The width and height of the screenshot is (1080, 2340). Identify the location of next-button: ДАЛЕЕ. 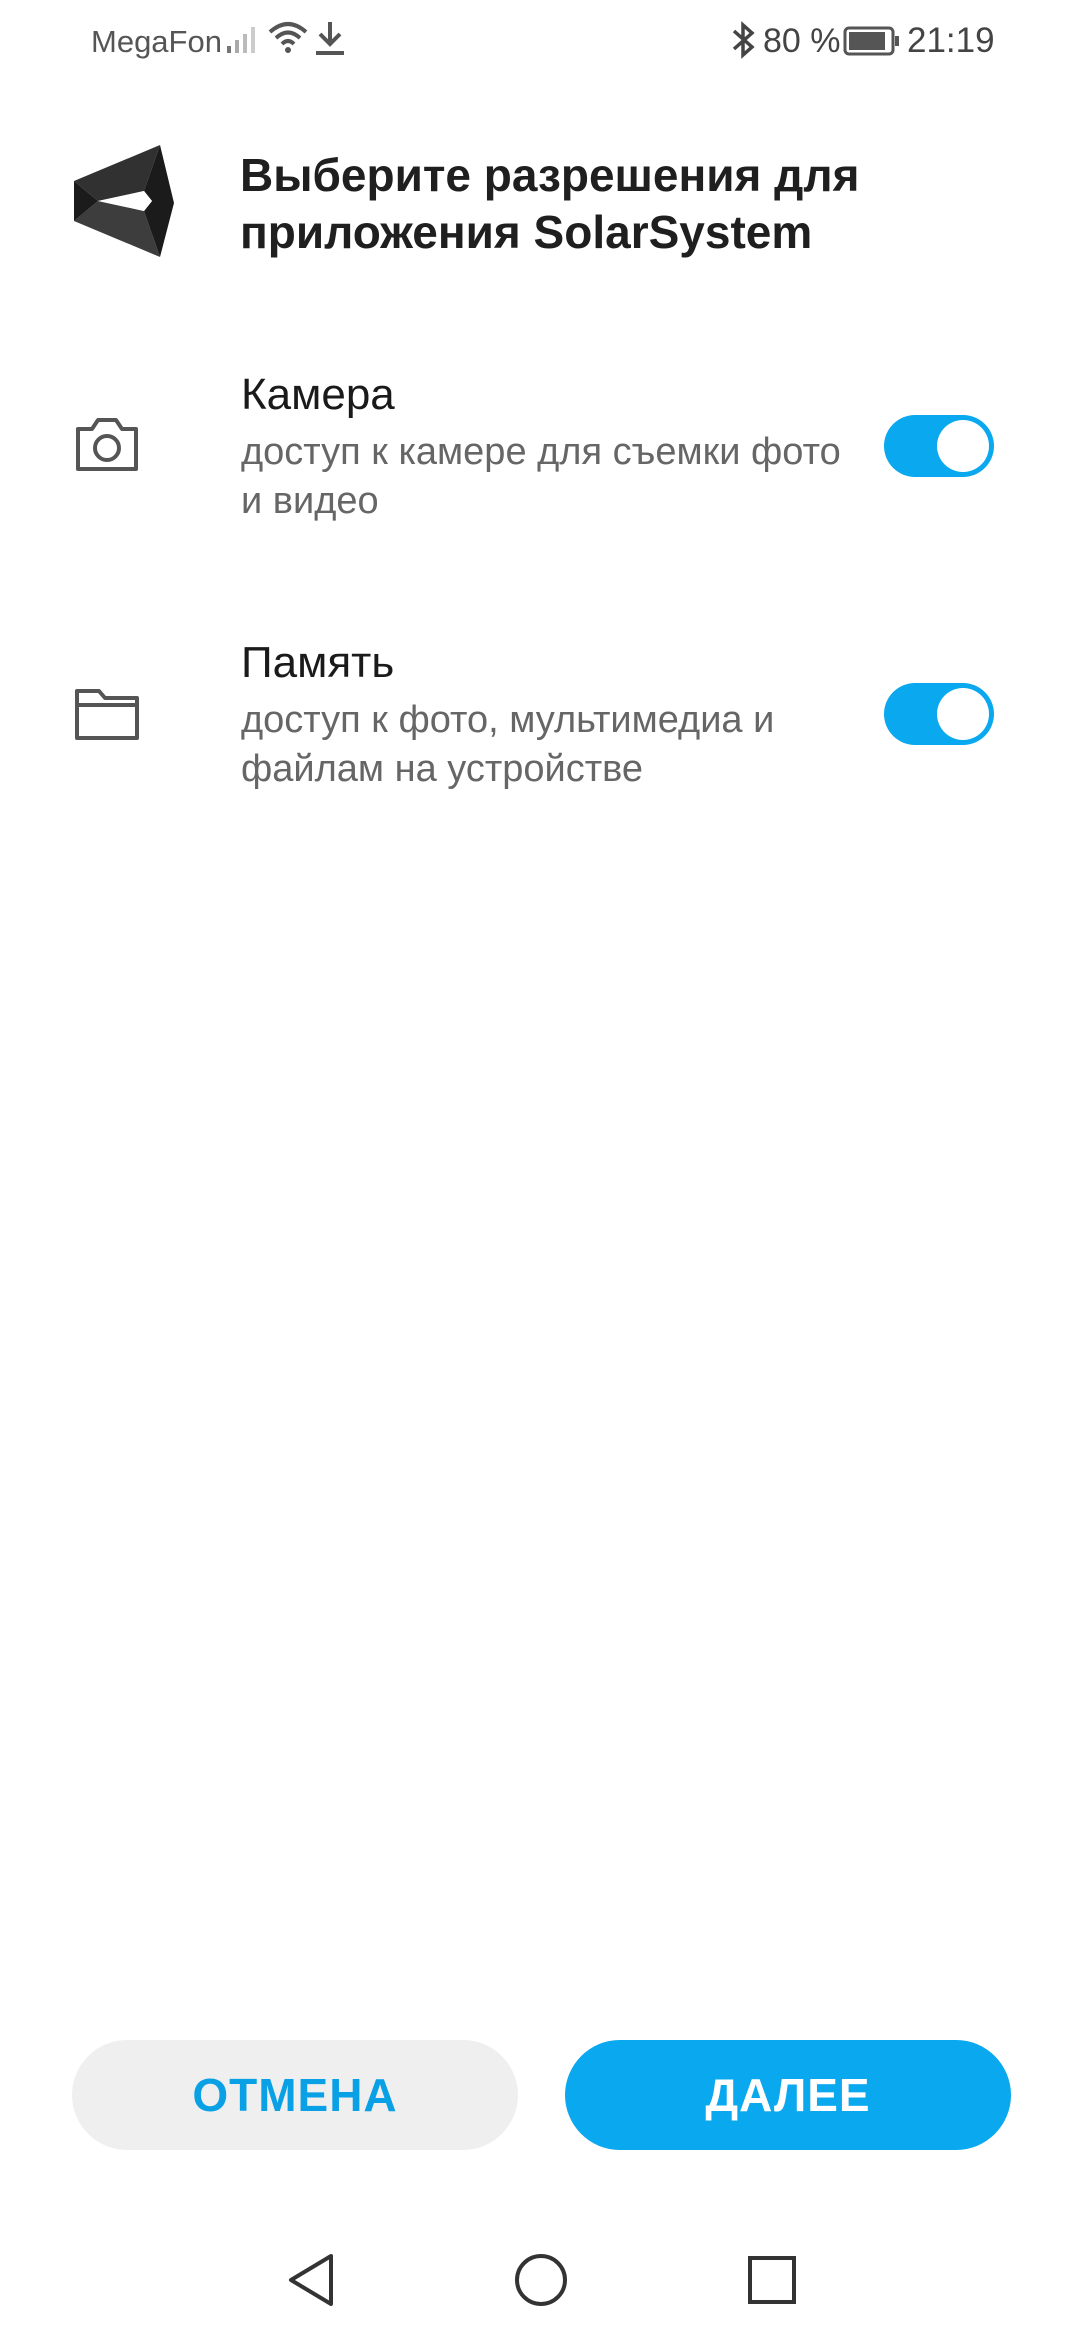
(788, 2095).